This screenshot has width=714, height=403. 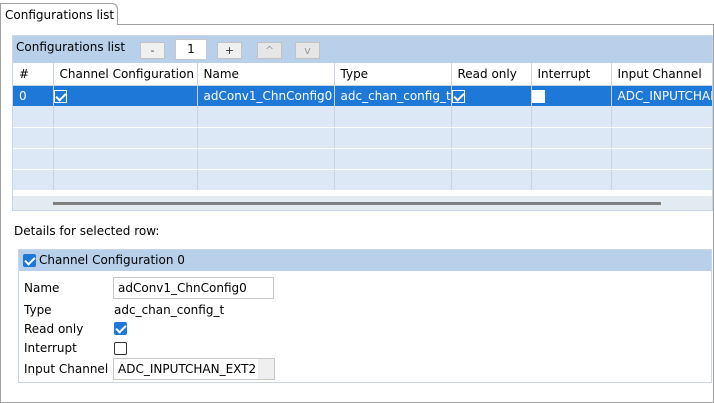 I want to click on read-only-label: Read only, so click(x=54, y=329).